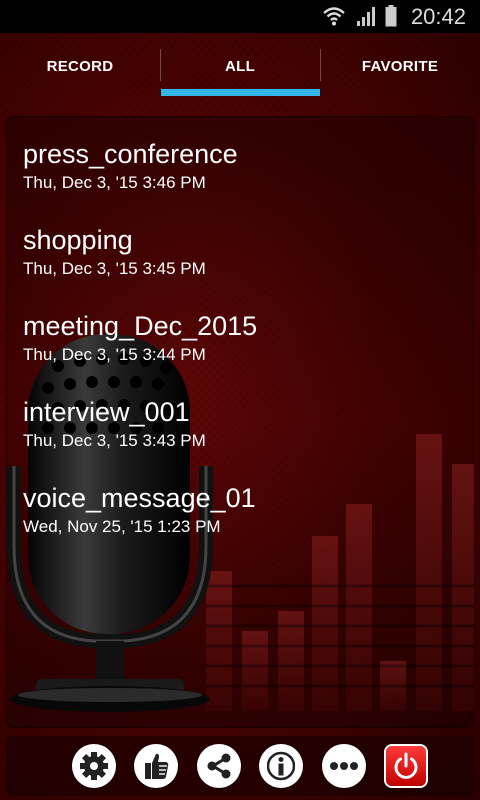 The image size is (480, 800). I want to click on list-item: interview_001 Thu, Dec 3, '15 3:43 PM, so click(243, 424).